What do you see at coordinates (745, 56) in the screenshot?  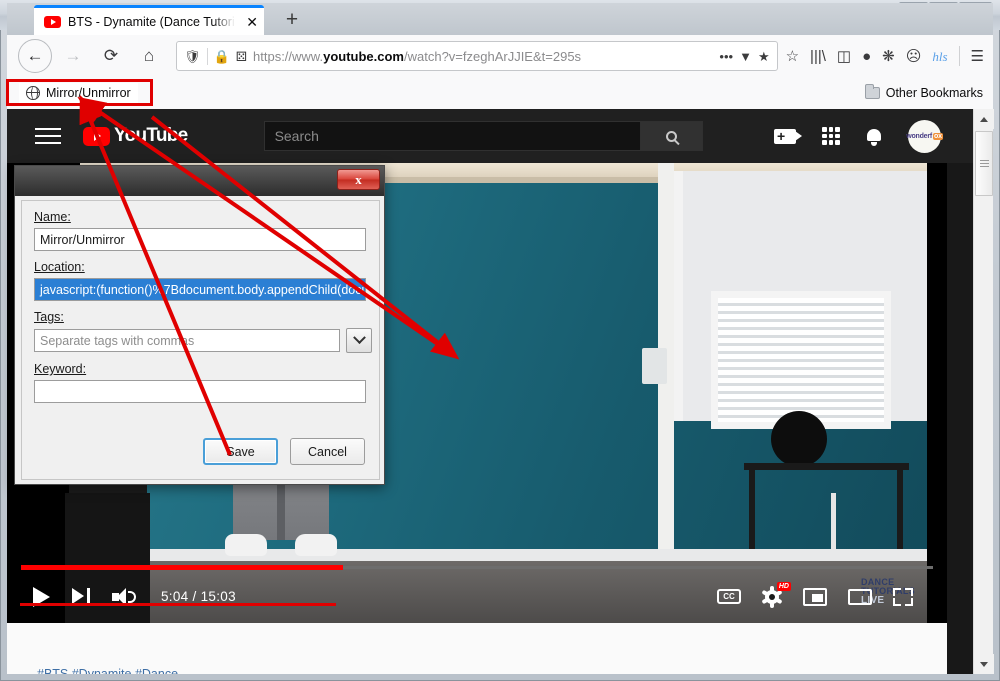 I see `pocket-icon: ▼` at bounding box center [745, 56].